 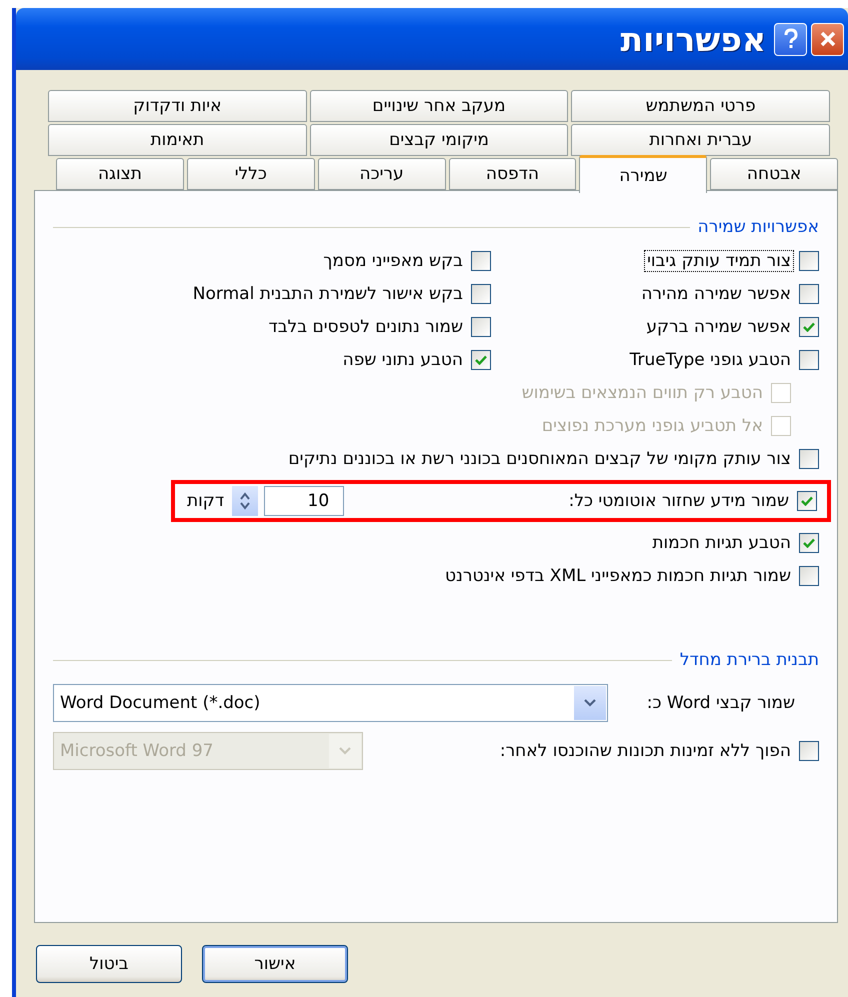 I want to click on tab: אבטחה, so click(x=774, y=174).